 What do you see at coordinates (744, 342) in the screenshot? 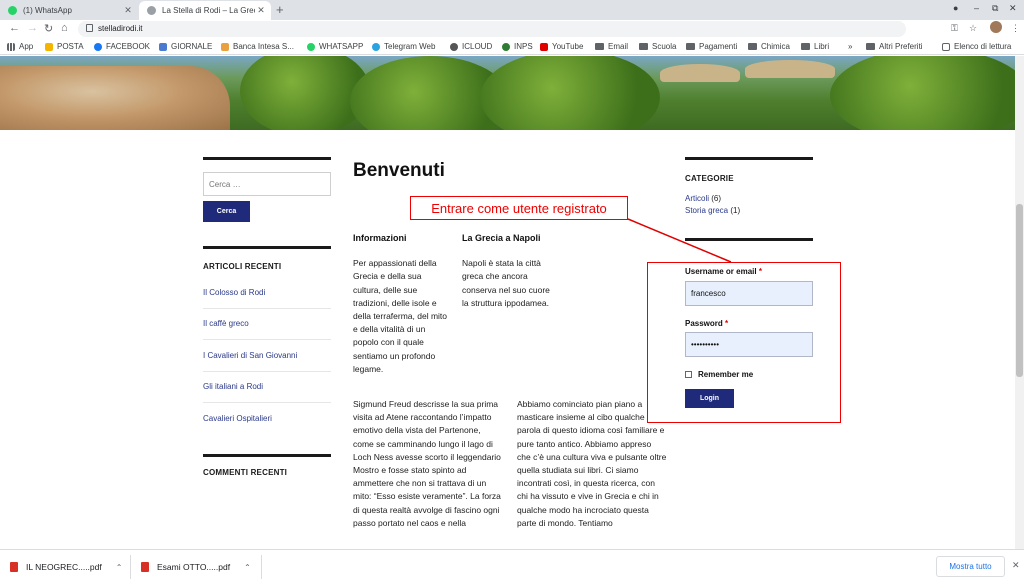
I see `annotation-highlight-box` at bounding box center [744, 342].